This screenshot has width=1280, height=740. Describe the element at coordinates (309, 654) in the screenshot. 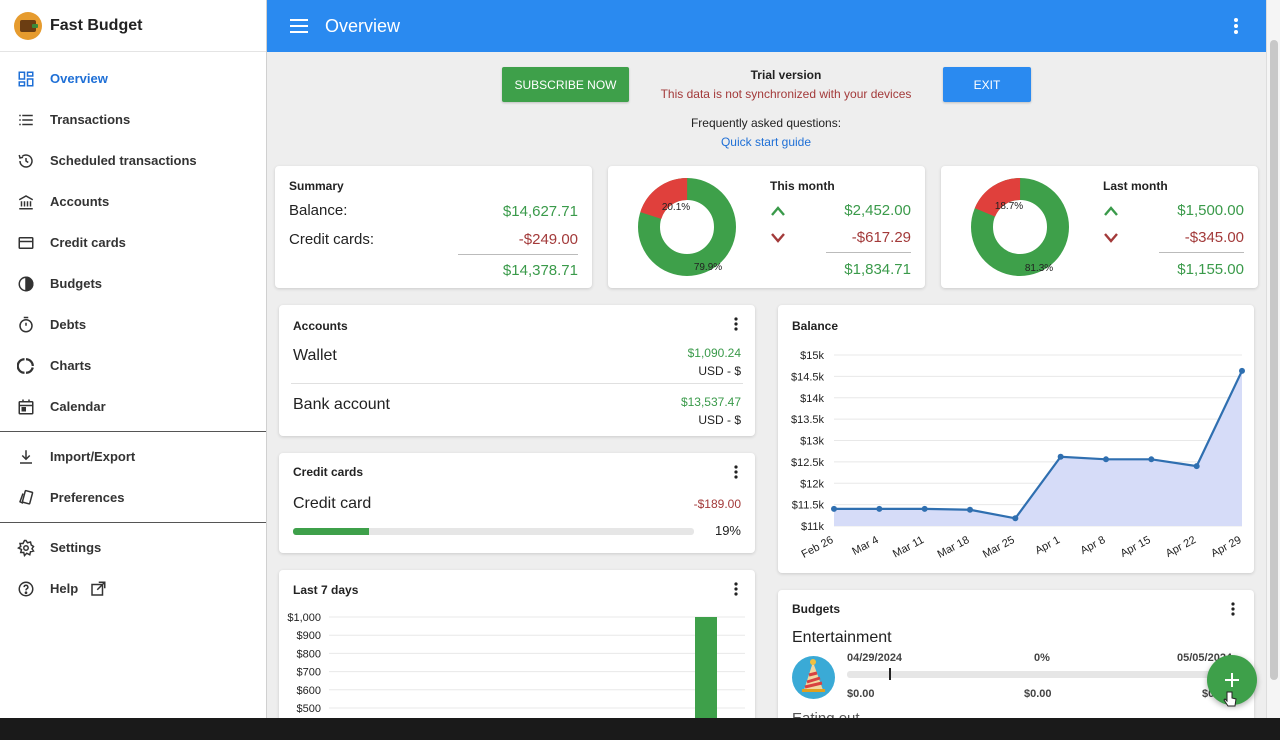

I see `y-tick-label: $800` at that location.